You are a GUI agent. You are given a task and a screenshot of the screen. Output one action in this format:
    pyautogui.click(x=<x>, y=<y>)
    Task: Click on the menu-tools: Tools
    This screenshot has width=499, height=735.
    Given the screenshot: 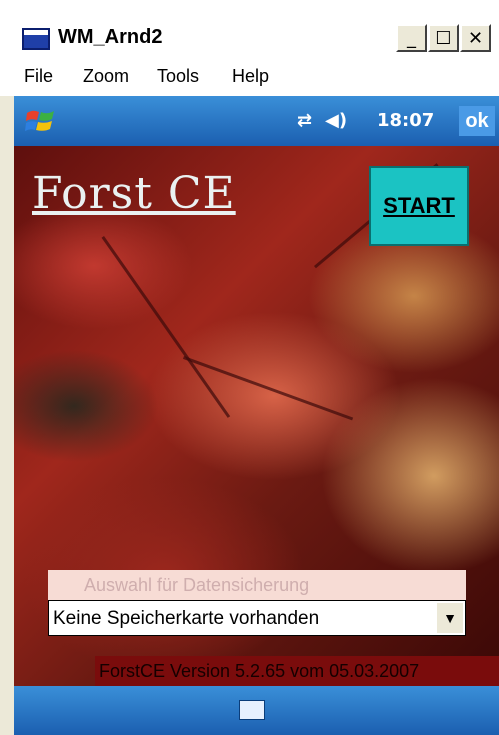 What is the action you would take?
    pyautogui.click(x=178, y=76)
    